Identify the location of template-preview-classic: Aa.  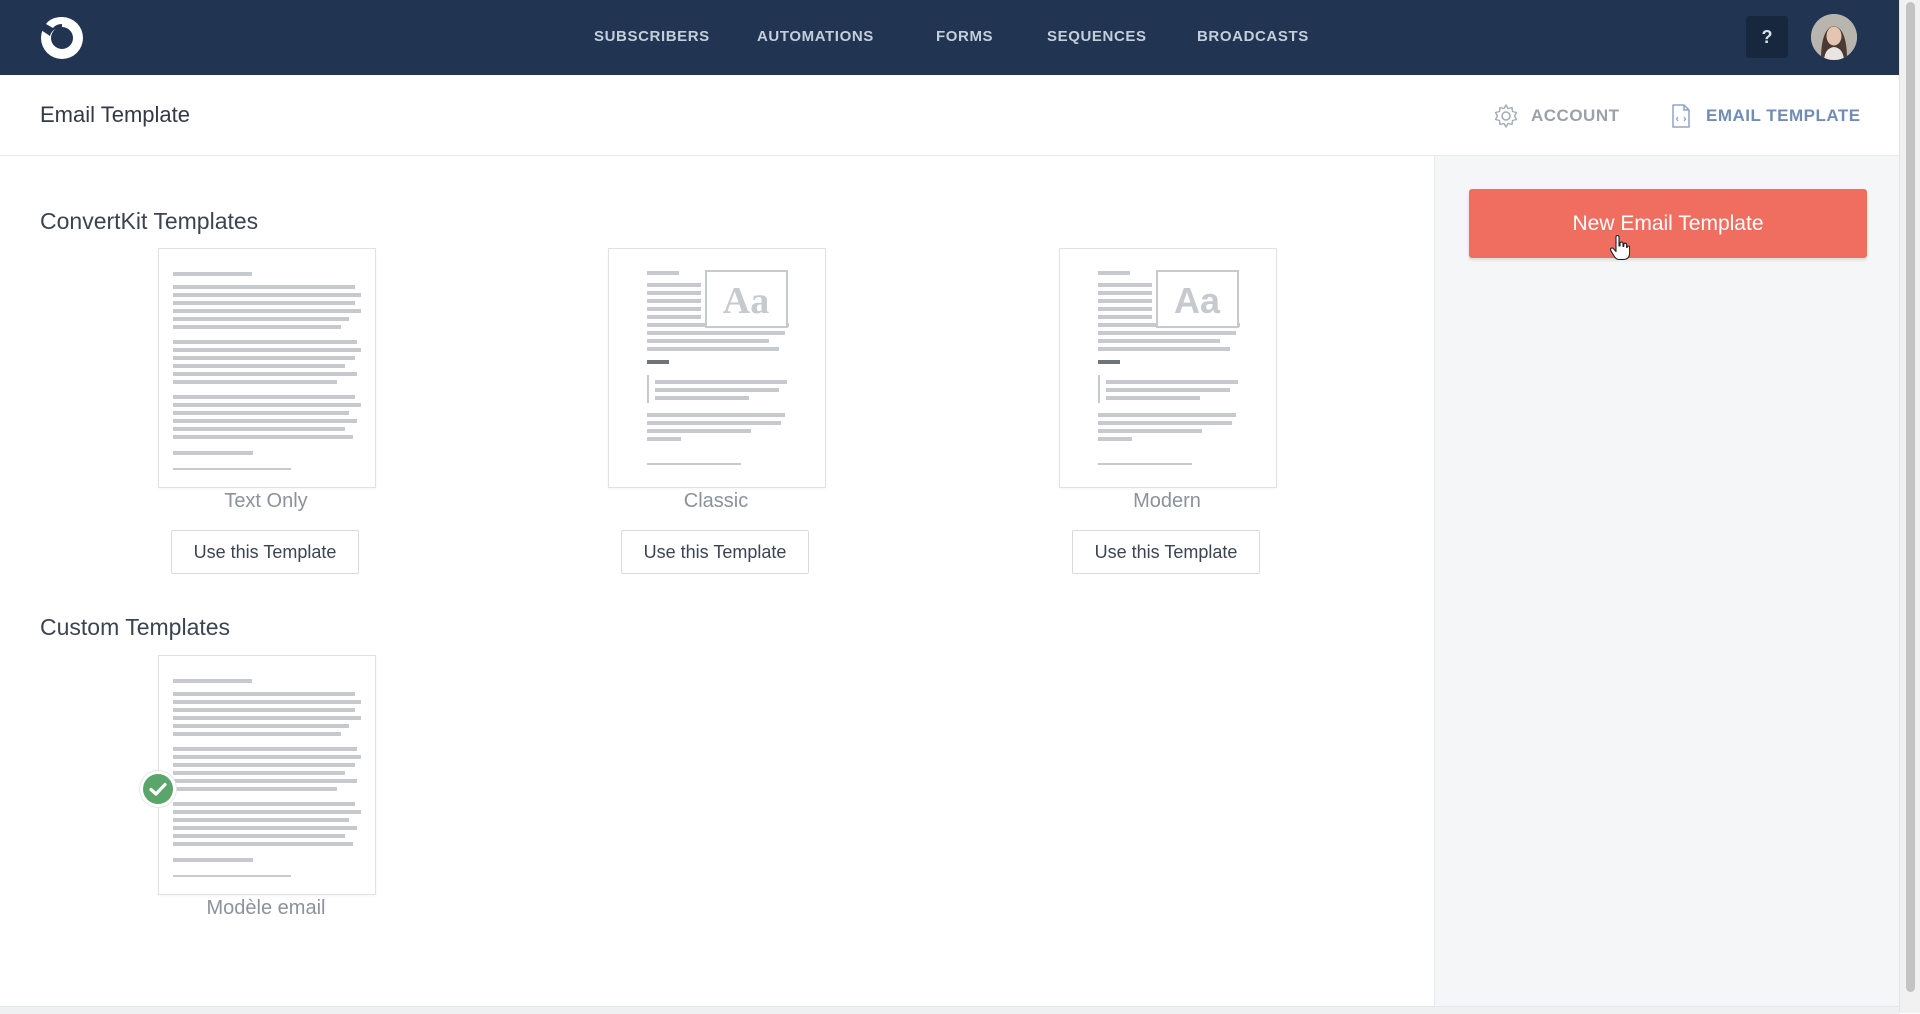
(717, 368).